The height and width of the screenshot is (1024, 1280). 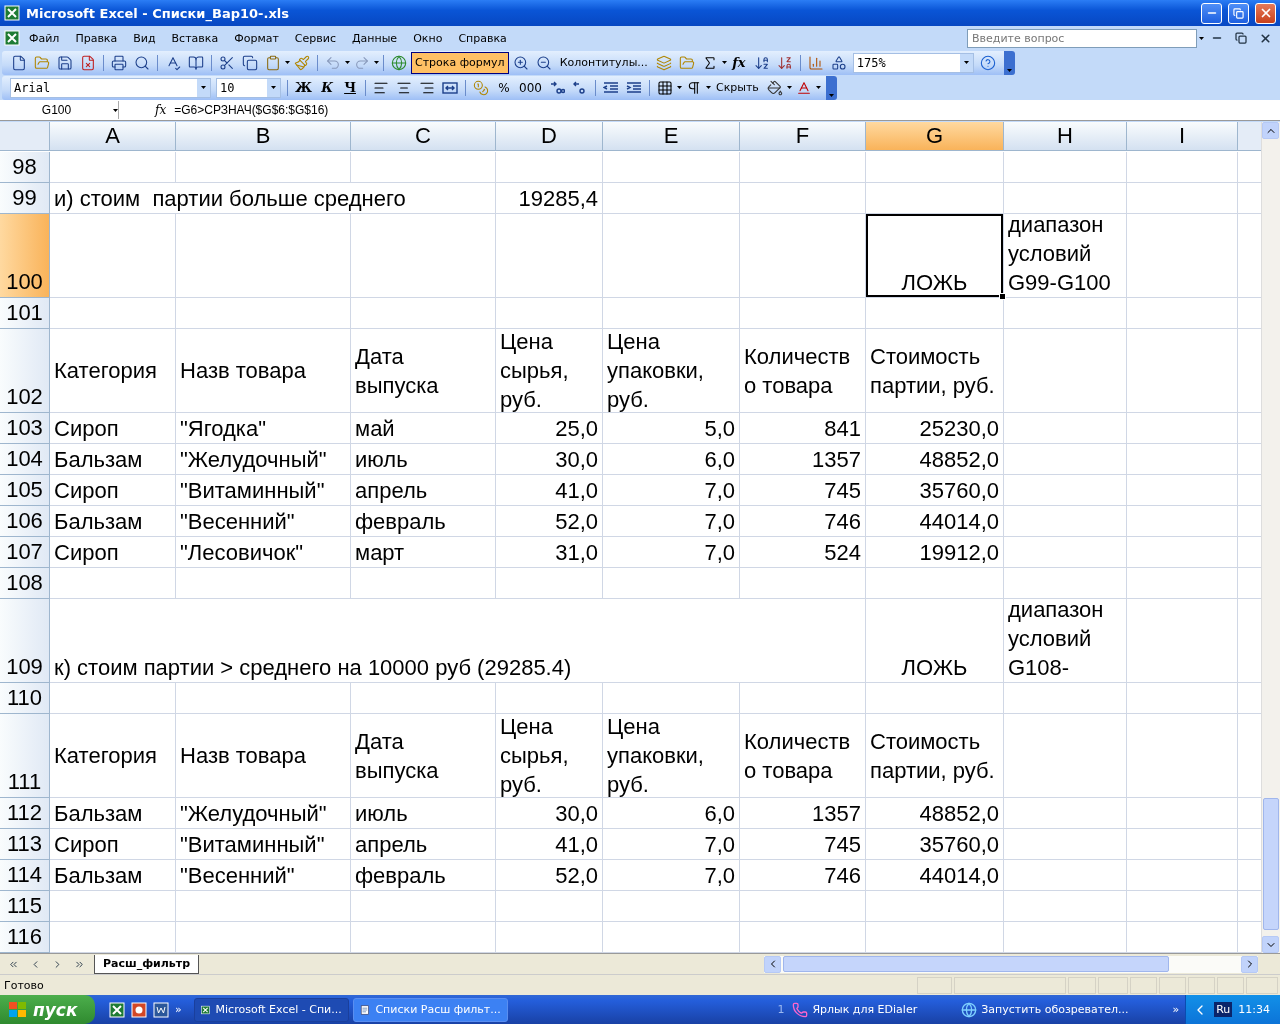 What do you see at coordinates (161, 110) in the screenshot?
I see `function-label: fx` at bounding box center [161, 110].